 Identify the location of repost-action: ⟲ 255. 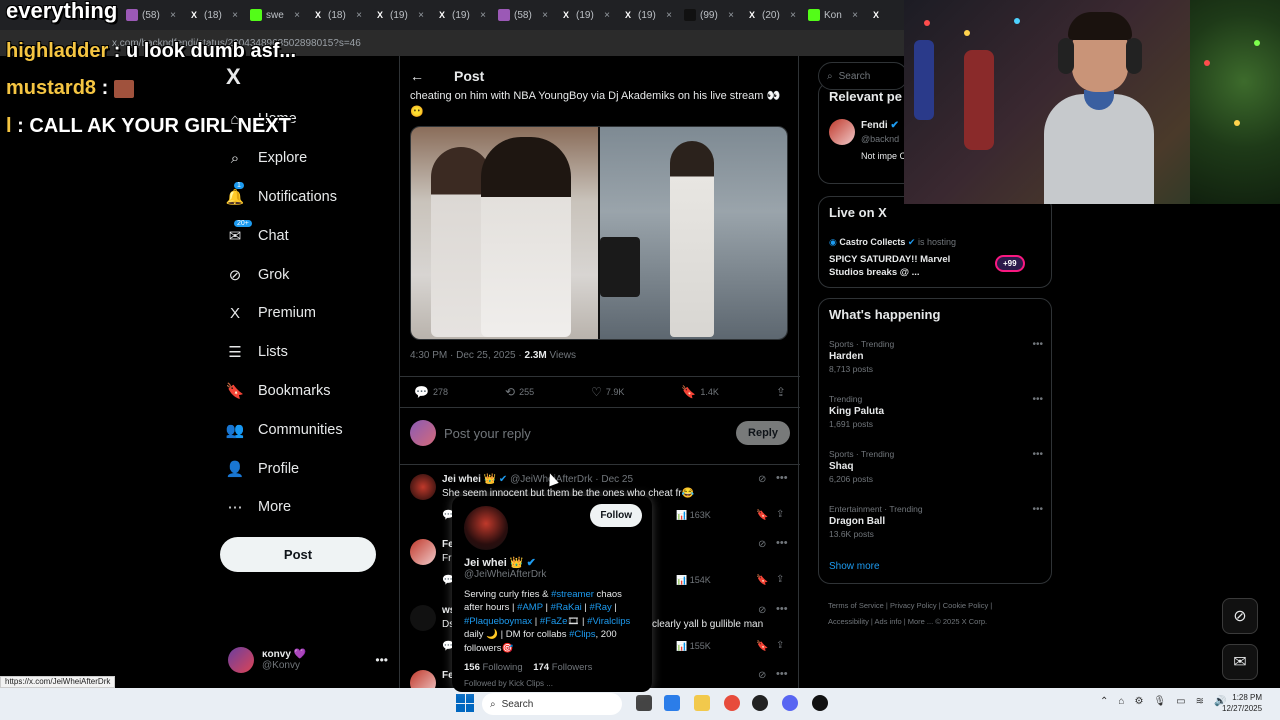
(519, 392).